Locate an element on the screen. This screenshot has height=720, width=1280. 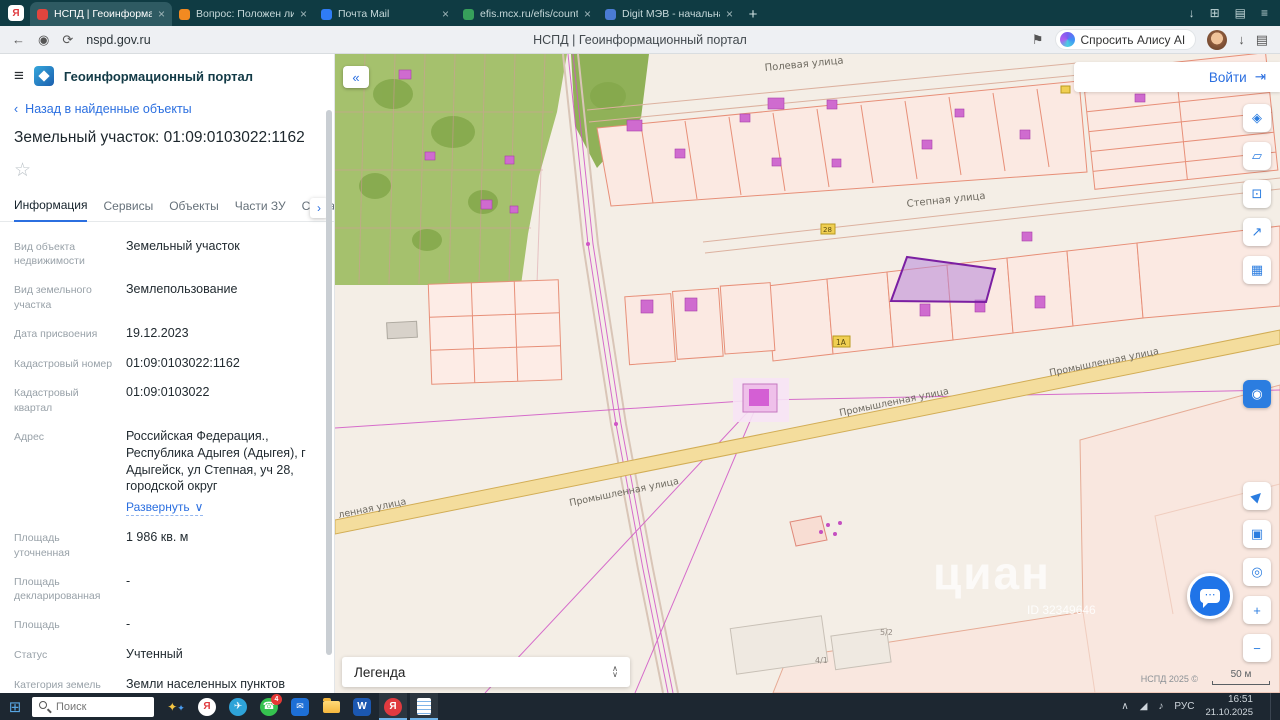
snap-icon: ◎ is located at coordinates (1257, 571).